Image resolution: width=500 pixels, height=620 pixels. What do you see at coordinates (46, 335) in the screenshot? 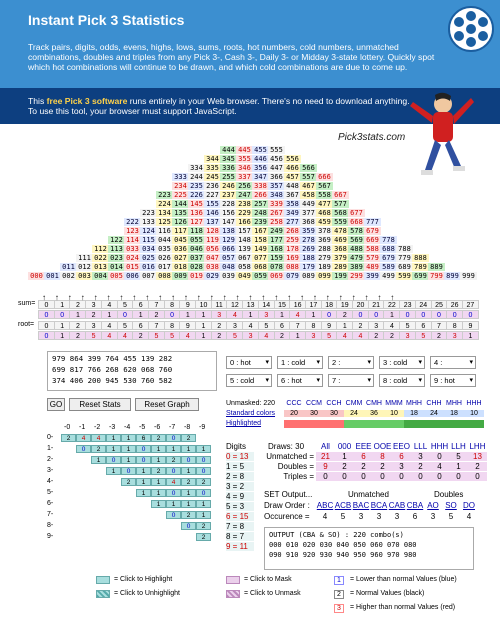
I see `rootV-cell: 0` at bounding box center [46, 335].